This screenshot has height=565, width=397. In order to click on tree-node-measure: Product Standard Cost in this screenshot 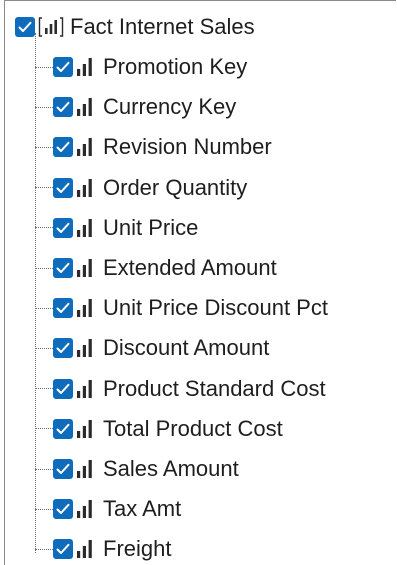, I will do `click(180, 389)`.